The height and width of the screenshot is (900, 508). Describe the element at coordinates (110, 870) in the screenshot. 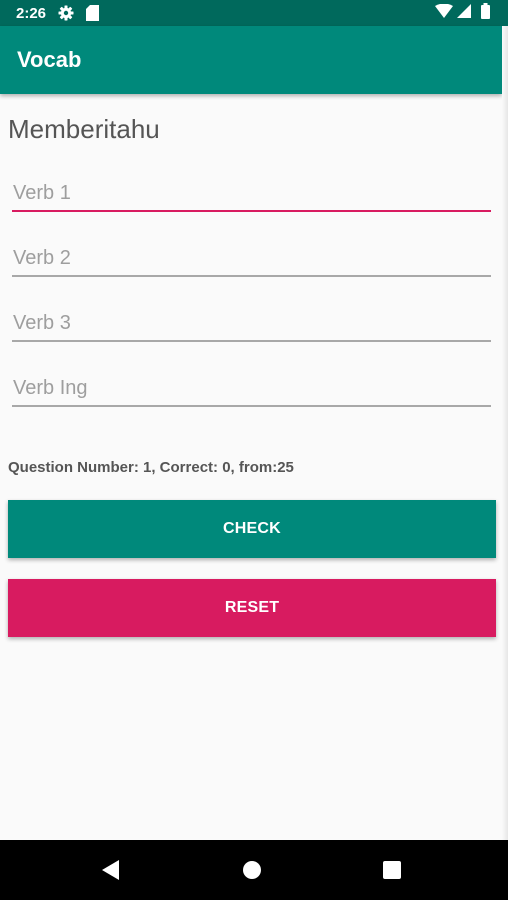

I see `back-icon` at that location.